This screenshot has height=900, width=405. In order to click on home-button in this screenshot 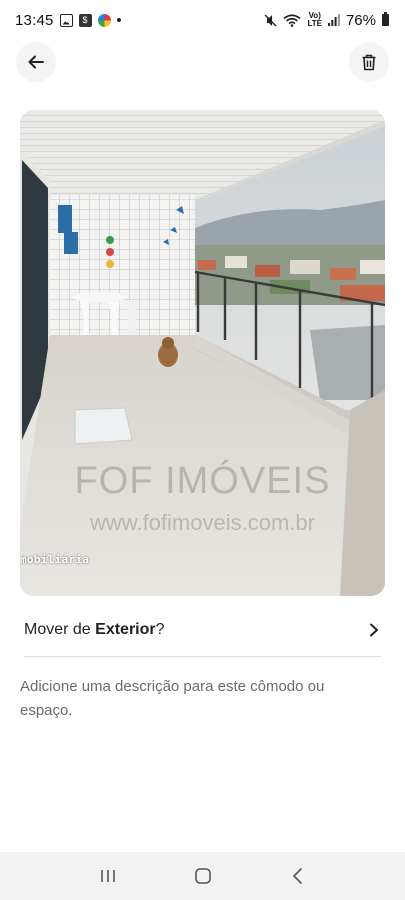, I will do `click(203, 876)`.